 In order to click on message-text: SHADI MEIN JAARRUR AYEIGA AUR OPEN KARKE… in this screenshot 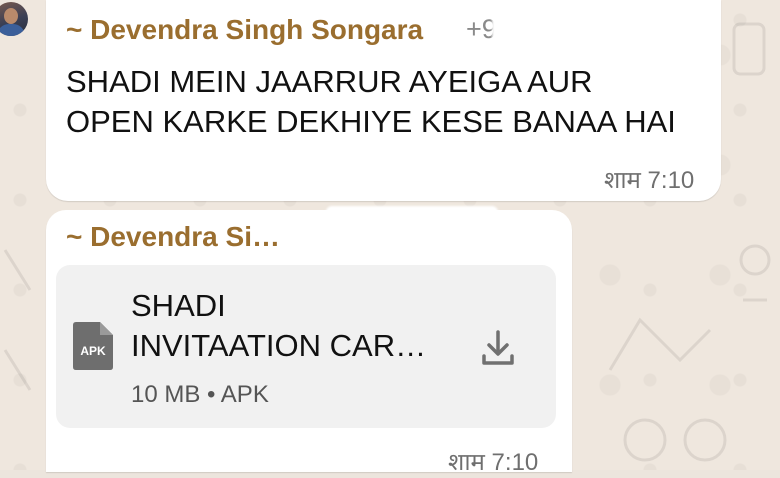, I will do `click(371, 101)`.